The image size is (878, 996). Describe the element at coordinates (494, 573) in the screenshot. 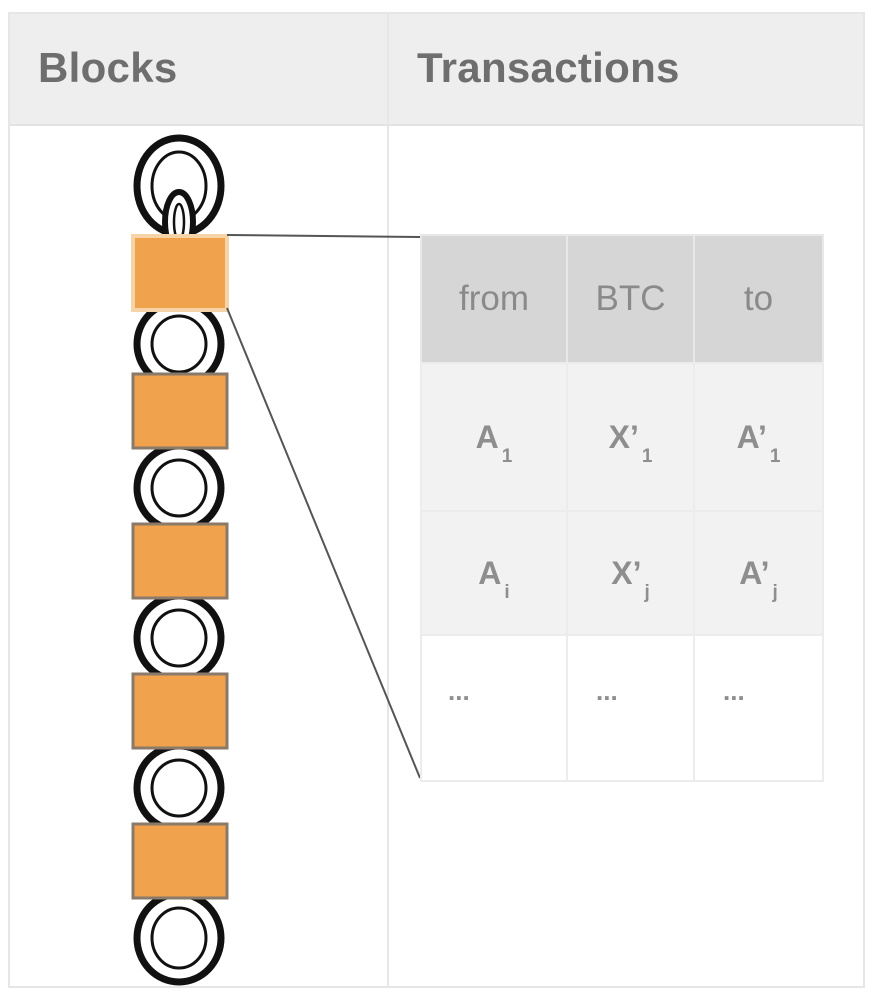

I see `table-cell: Ai` at that location.